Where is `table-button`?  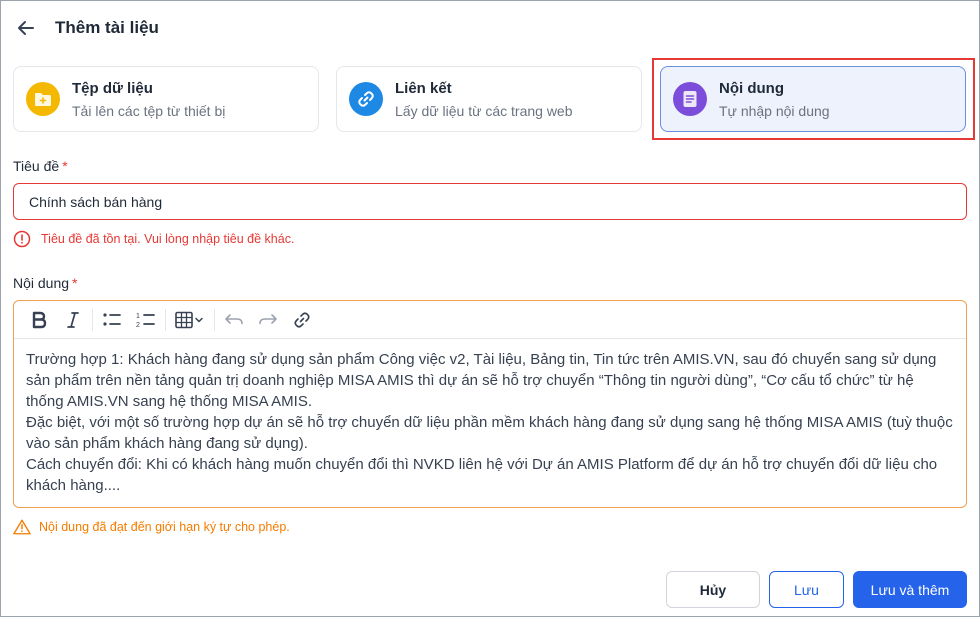 table-button is located at coordinates (190, 320).